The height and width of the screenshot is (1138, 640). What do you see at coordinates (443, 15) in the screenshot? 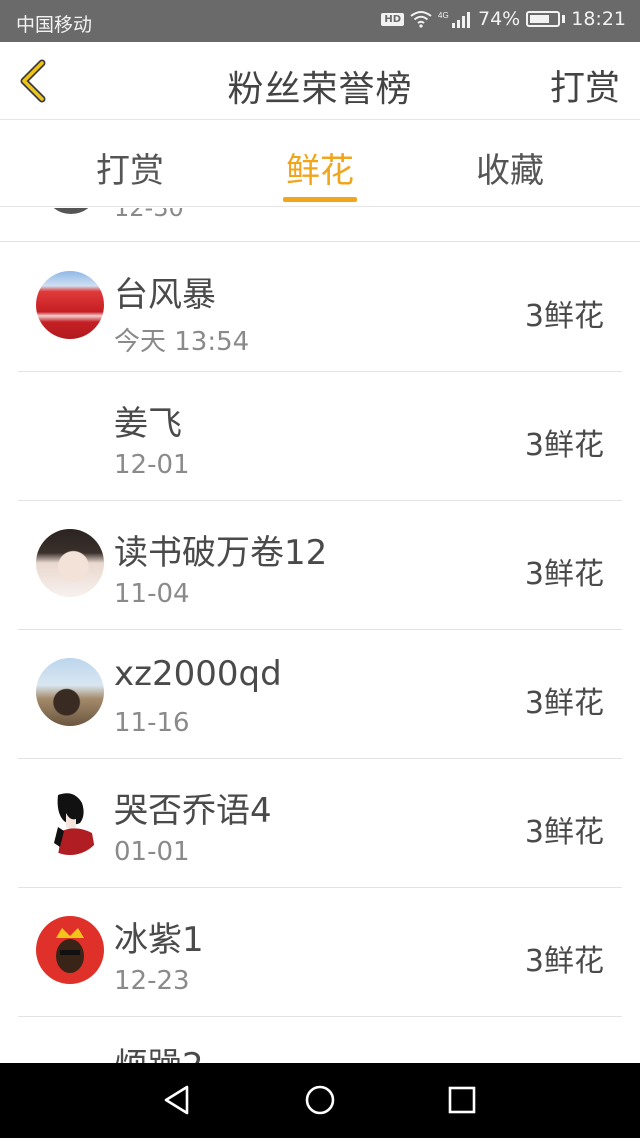
I see `network-type: 4G` at bounding box center [443, 15].